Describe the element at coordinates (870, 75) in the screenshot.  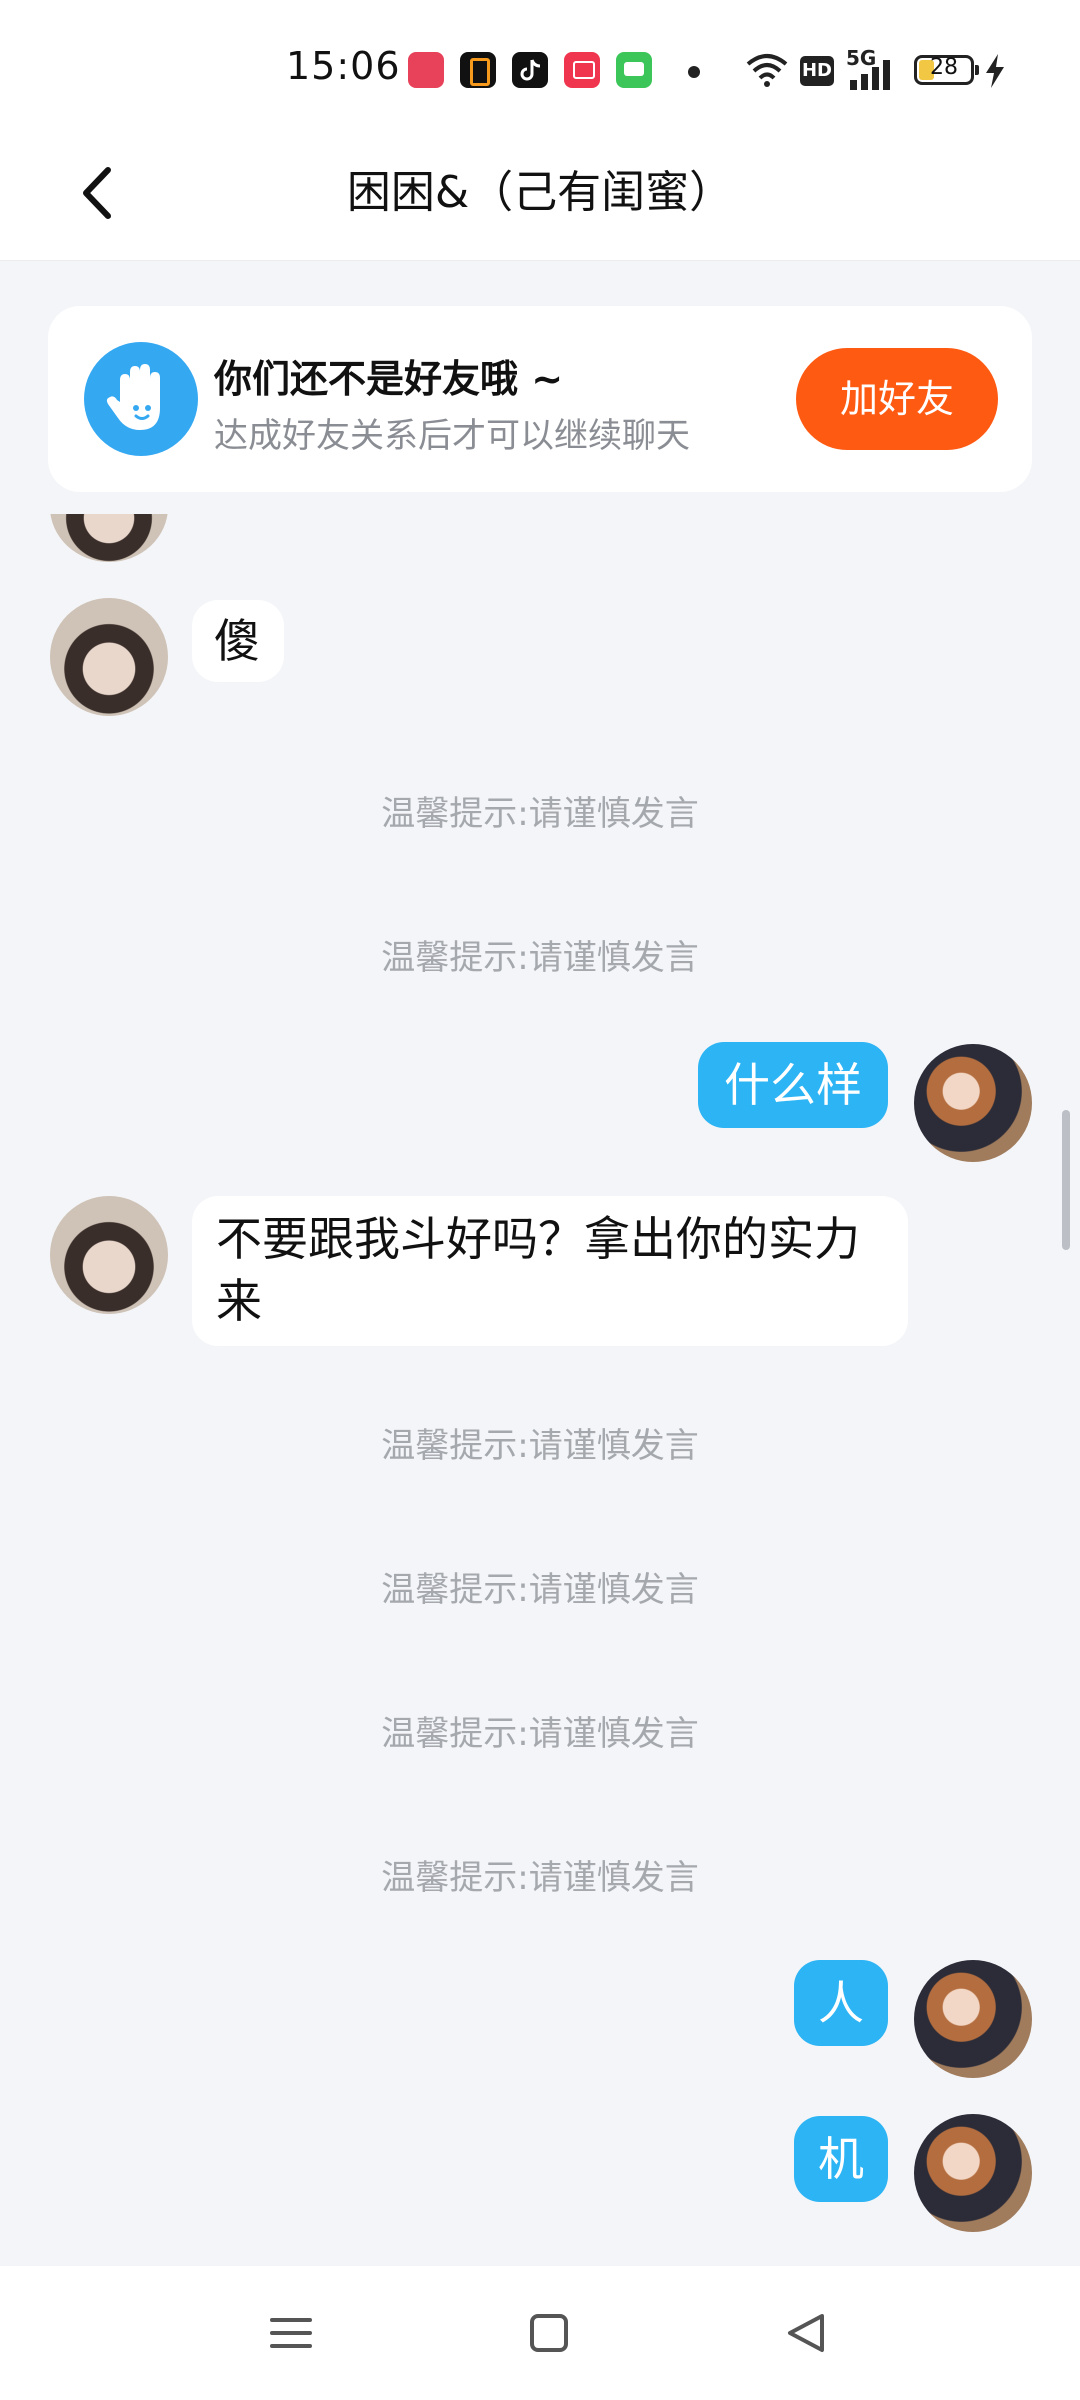
I see `signal-icon` at that location.